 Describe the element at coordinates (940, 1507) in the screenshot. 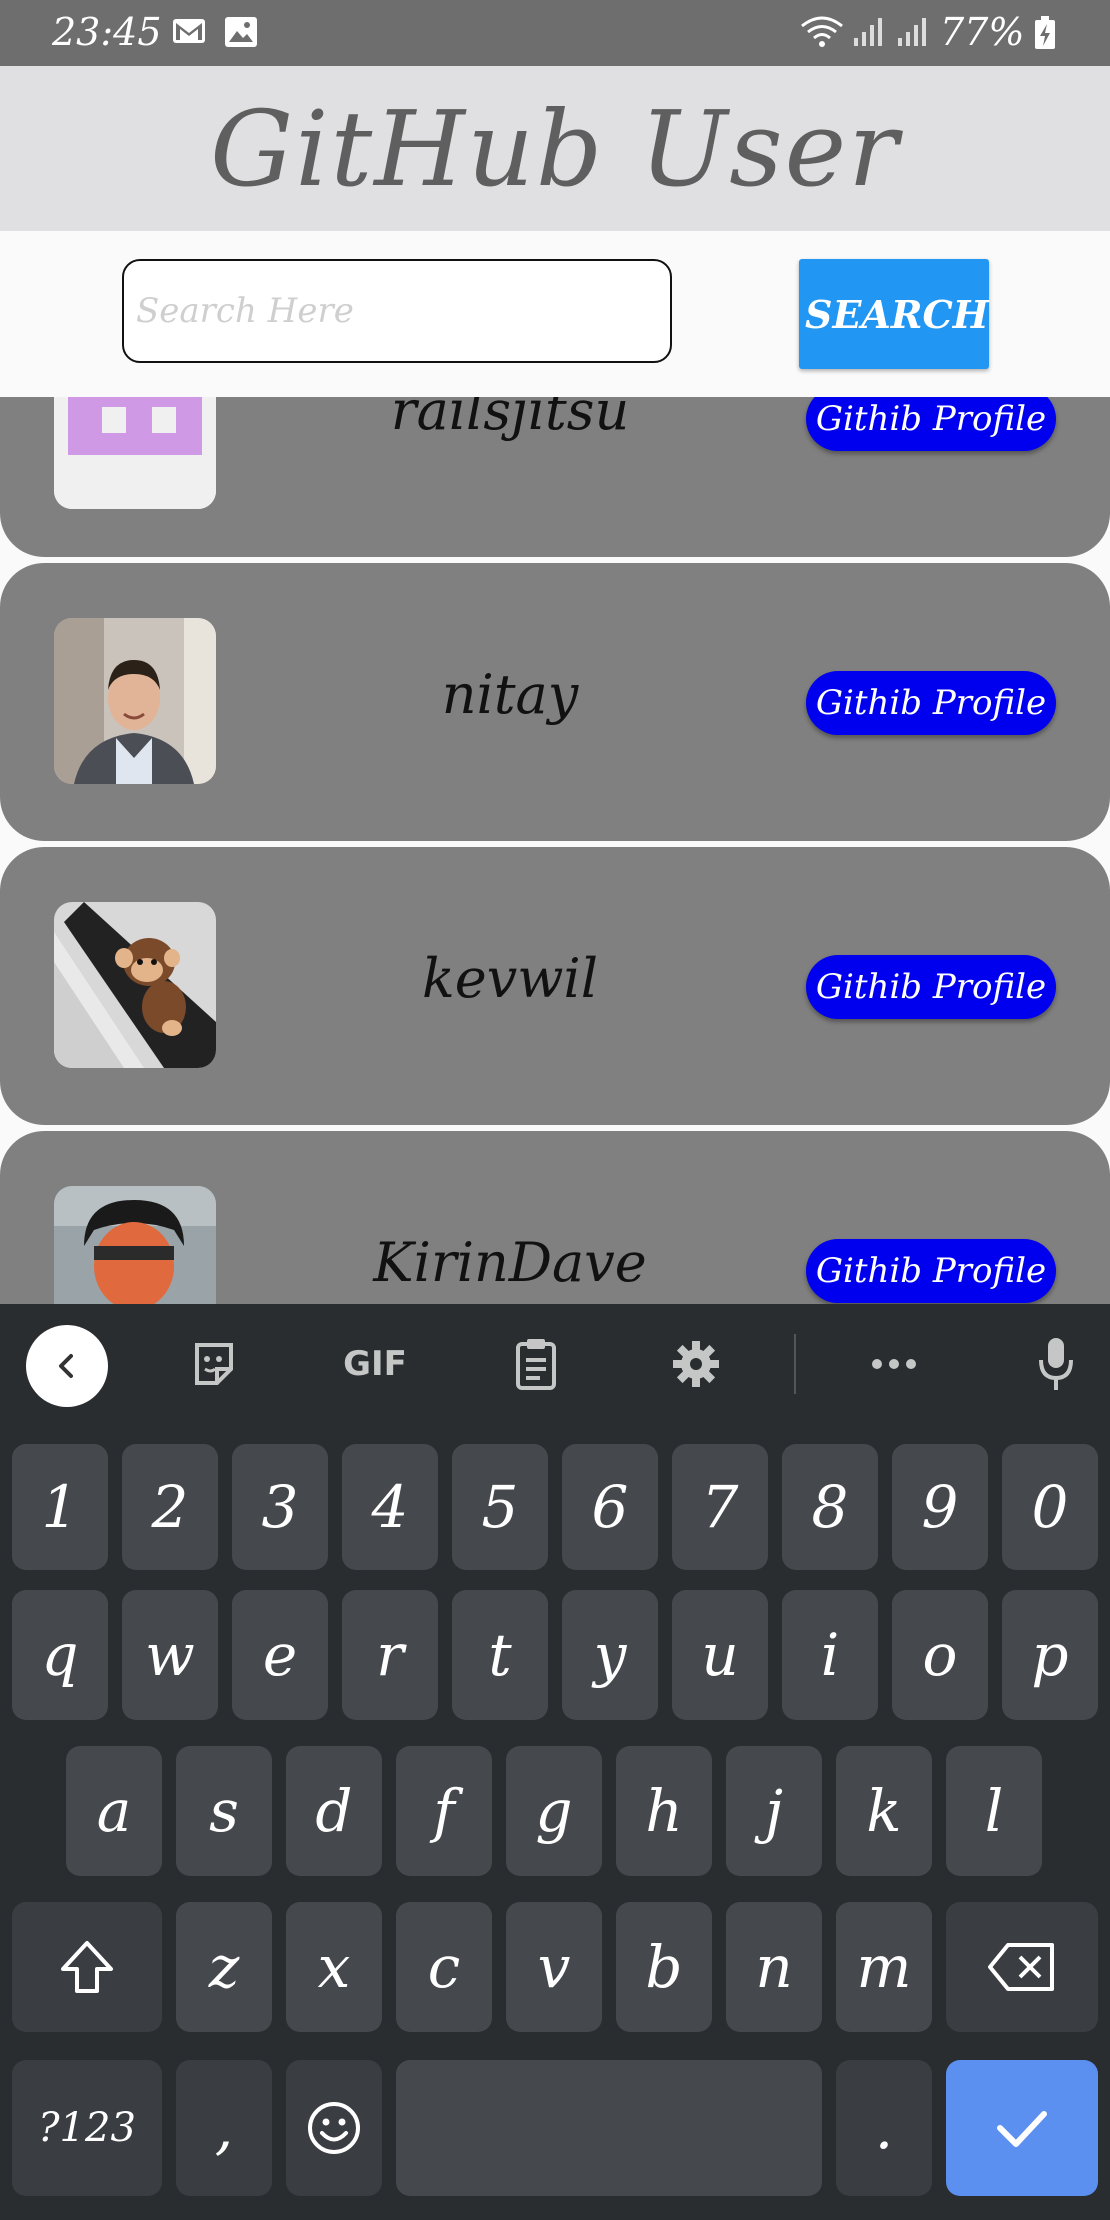

I see `key-9: 9` at that location.